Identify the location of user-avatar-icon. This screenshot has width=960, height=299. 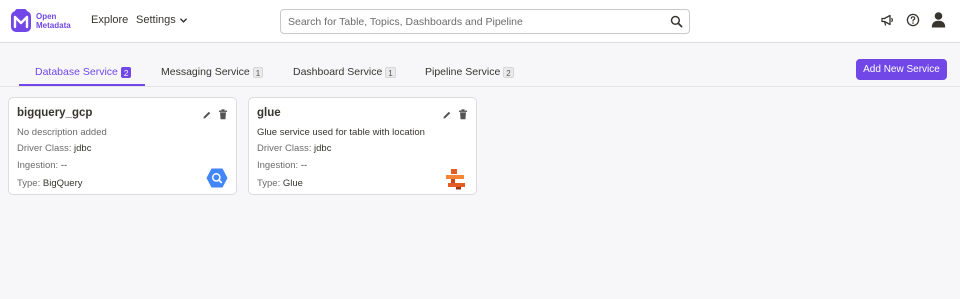
(938, 19).